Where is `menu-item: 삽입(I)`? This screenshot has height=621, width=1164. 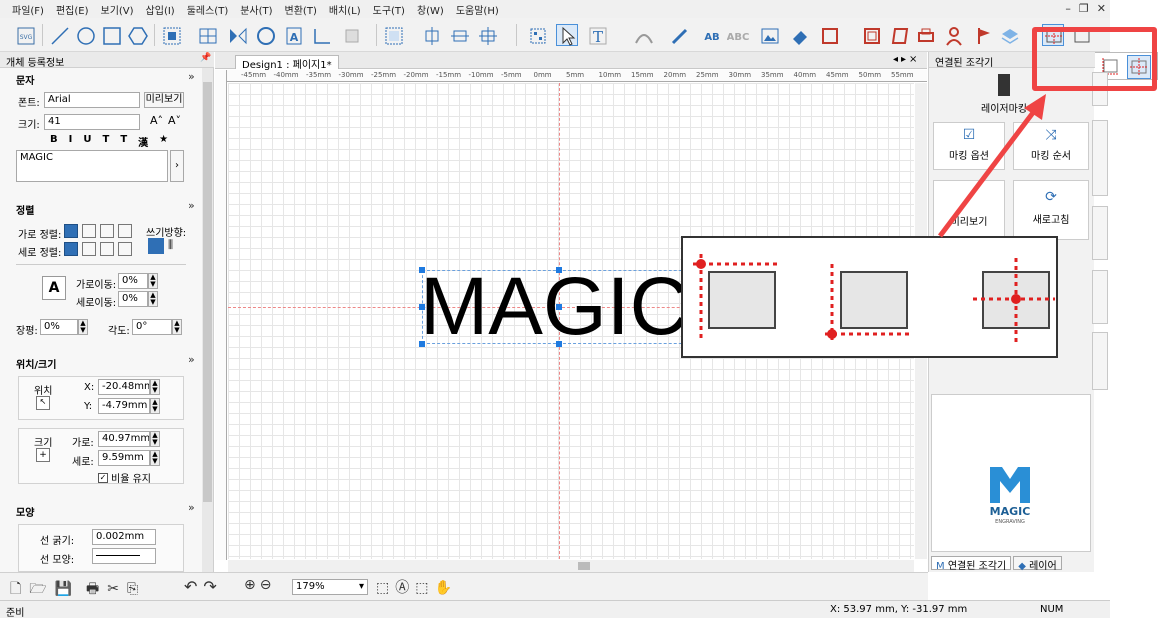 menu-item: 삽입(I) is located at coordinates (160, 9).